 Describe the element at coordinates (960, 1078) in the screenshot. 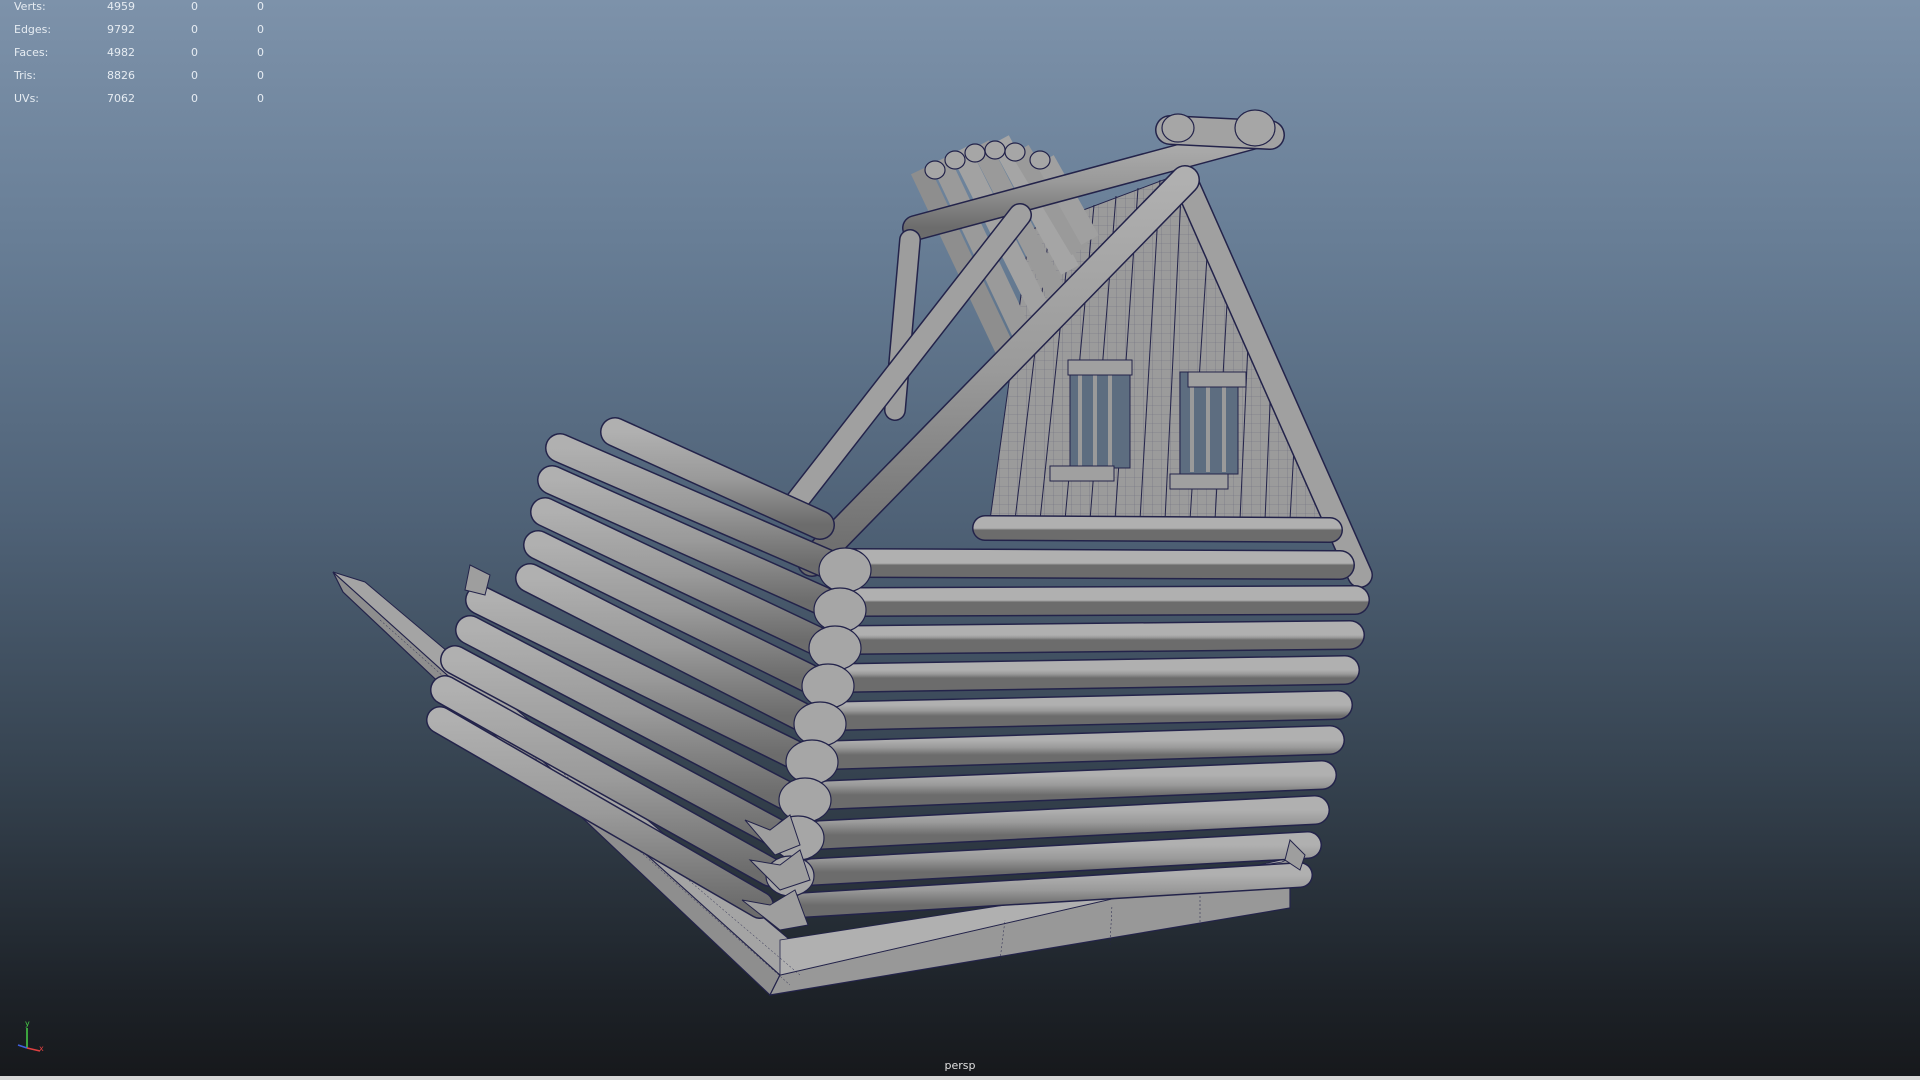

I see `viewport-bottom-border` at that location.